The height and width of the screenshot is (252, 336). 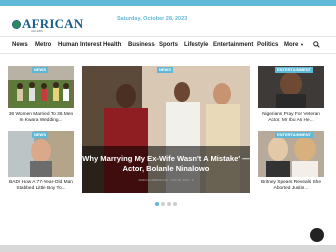 I want to click on site-logo: AFRICAN, so click(x=47, y=24).